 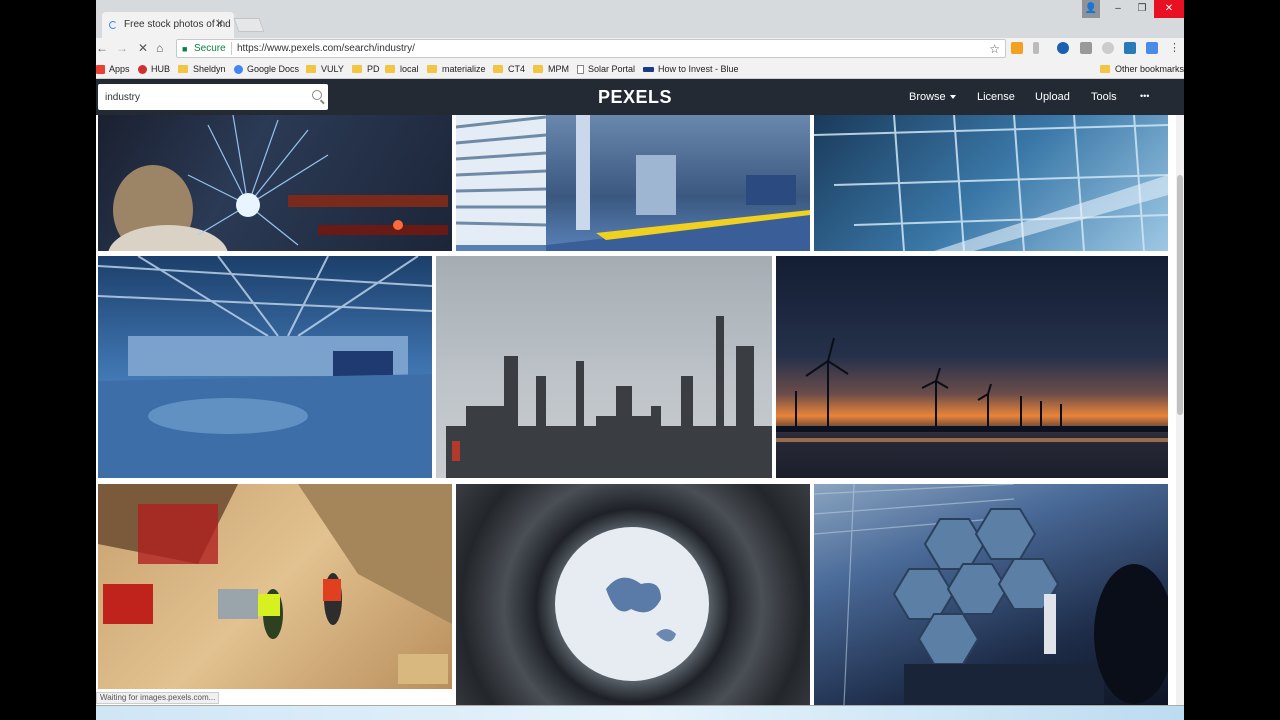 I want to click on search-box: industry, so click(x=213, y=97).